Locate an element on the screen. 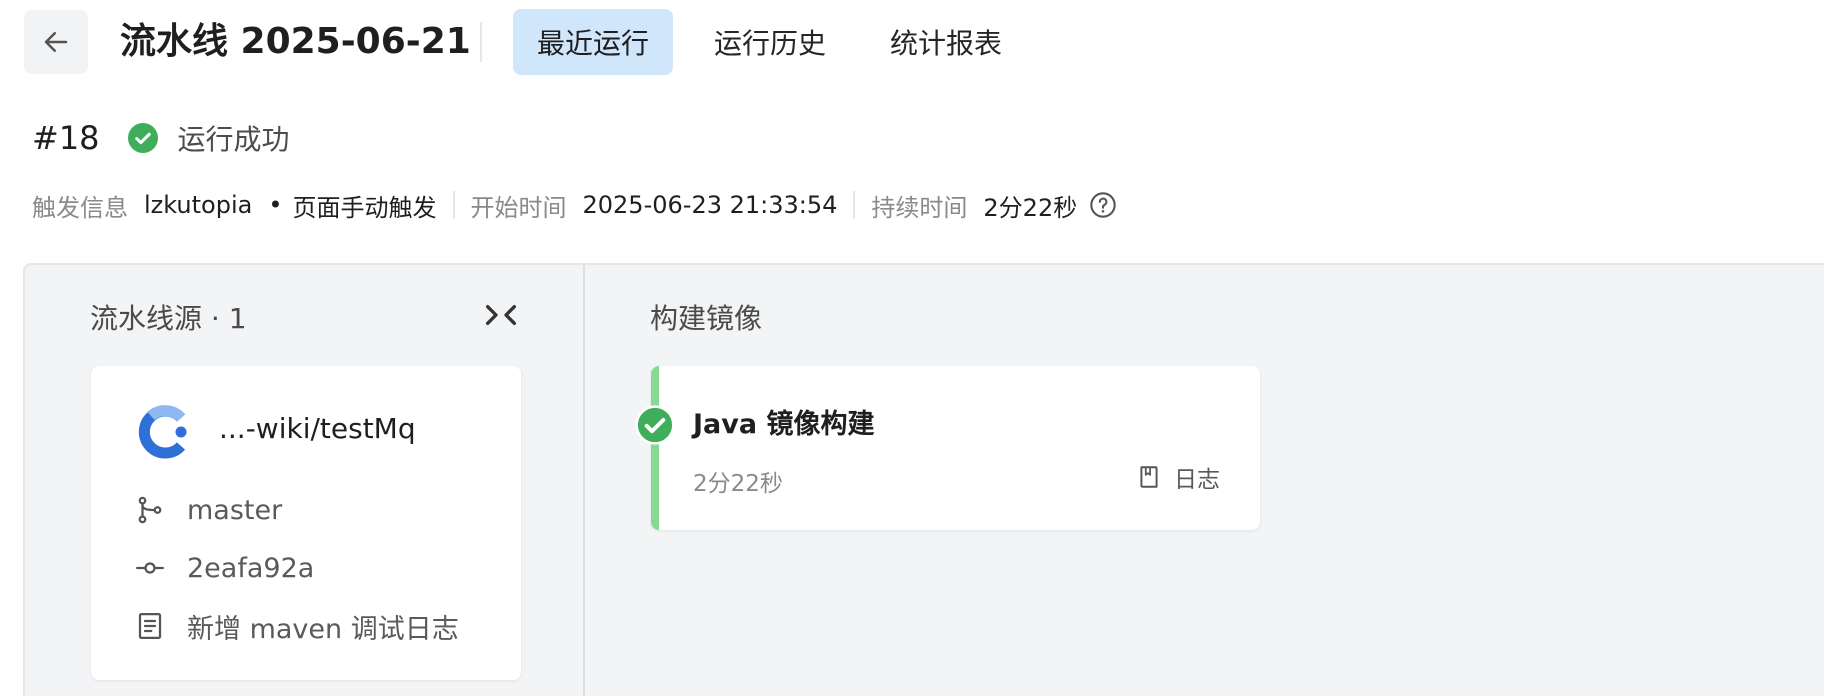 The image size is (1824, 696). commit-row: 2eafa92a is located at coordinates (224, 568).